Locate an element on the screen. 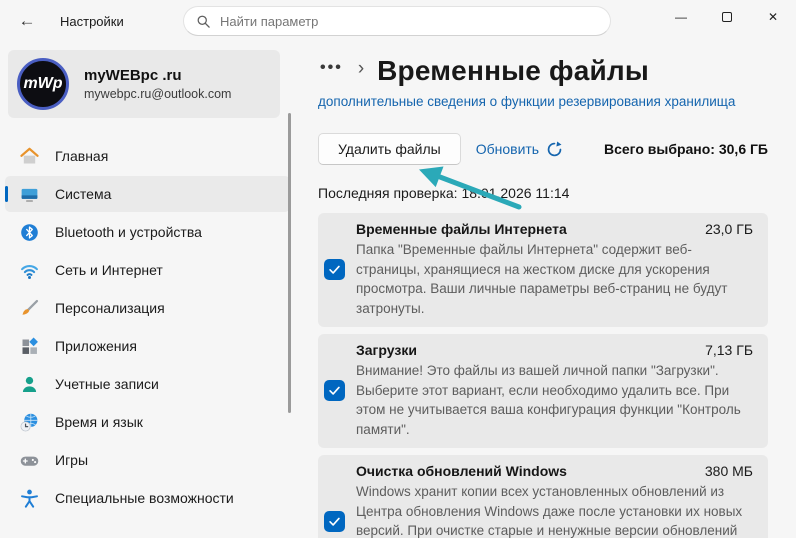  profile-email: mywebpc.ru@outlook.com is located at coordinates (158, 94).